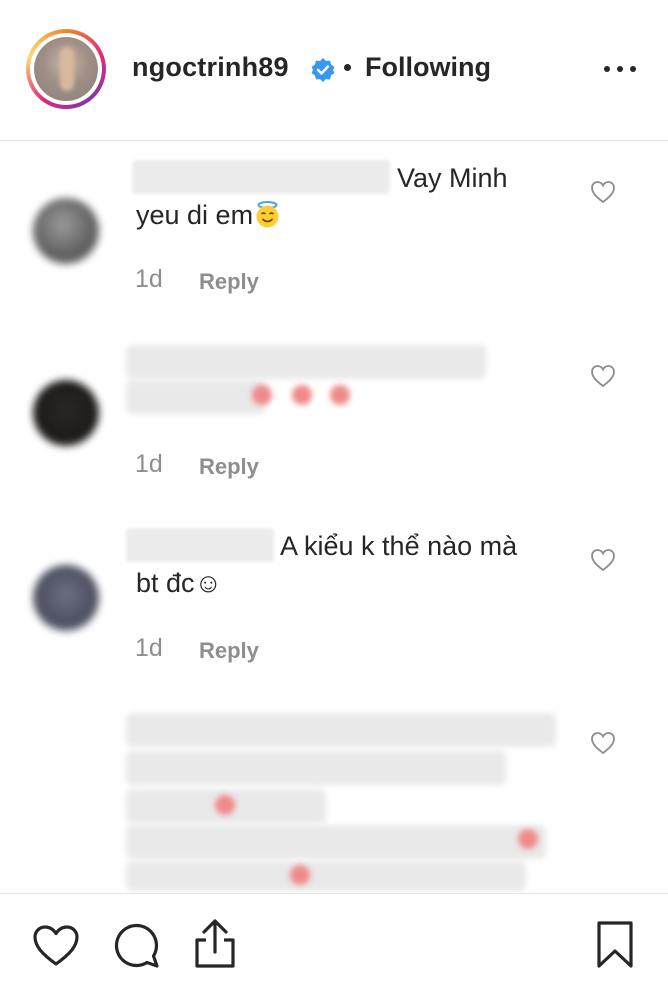 This screenshot has height=983, width=668. Describe the element at coordinates (347, 67) in the screenshot. I see `separator-dot` at that location.